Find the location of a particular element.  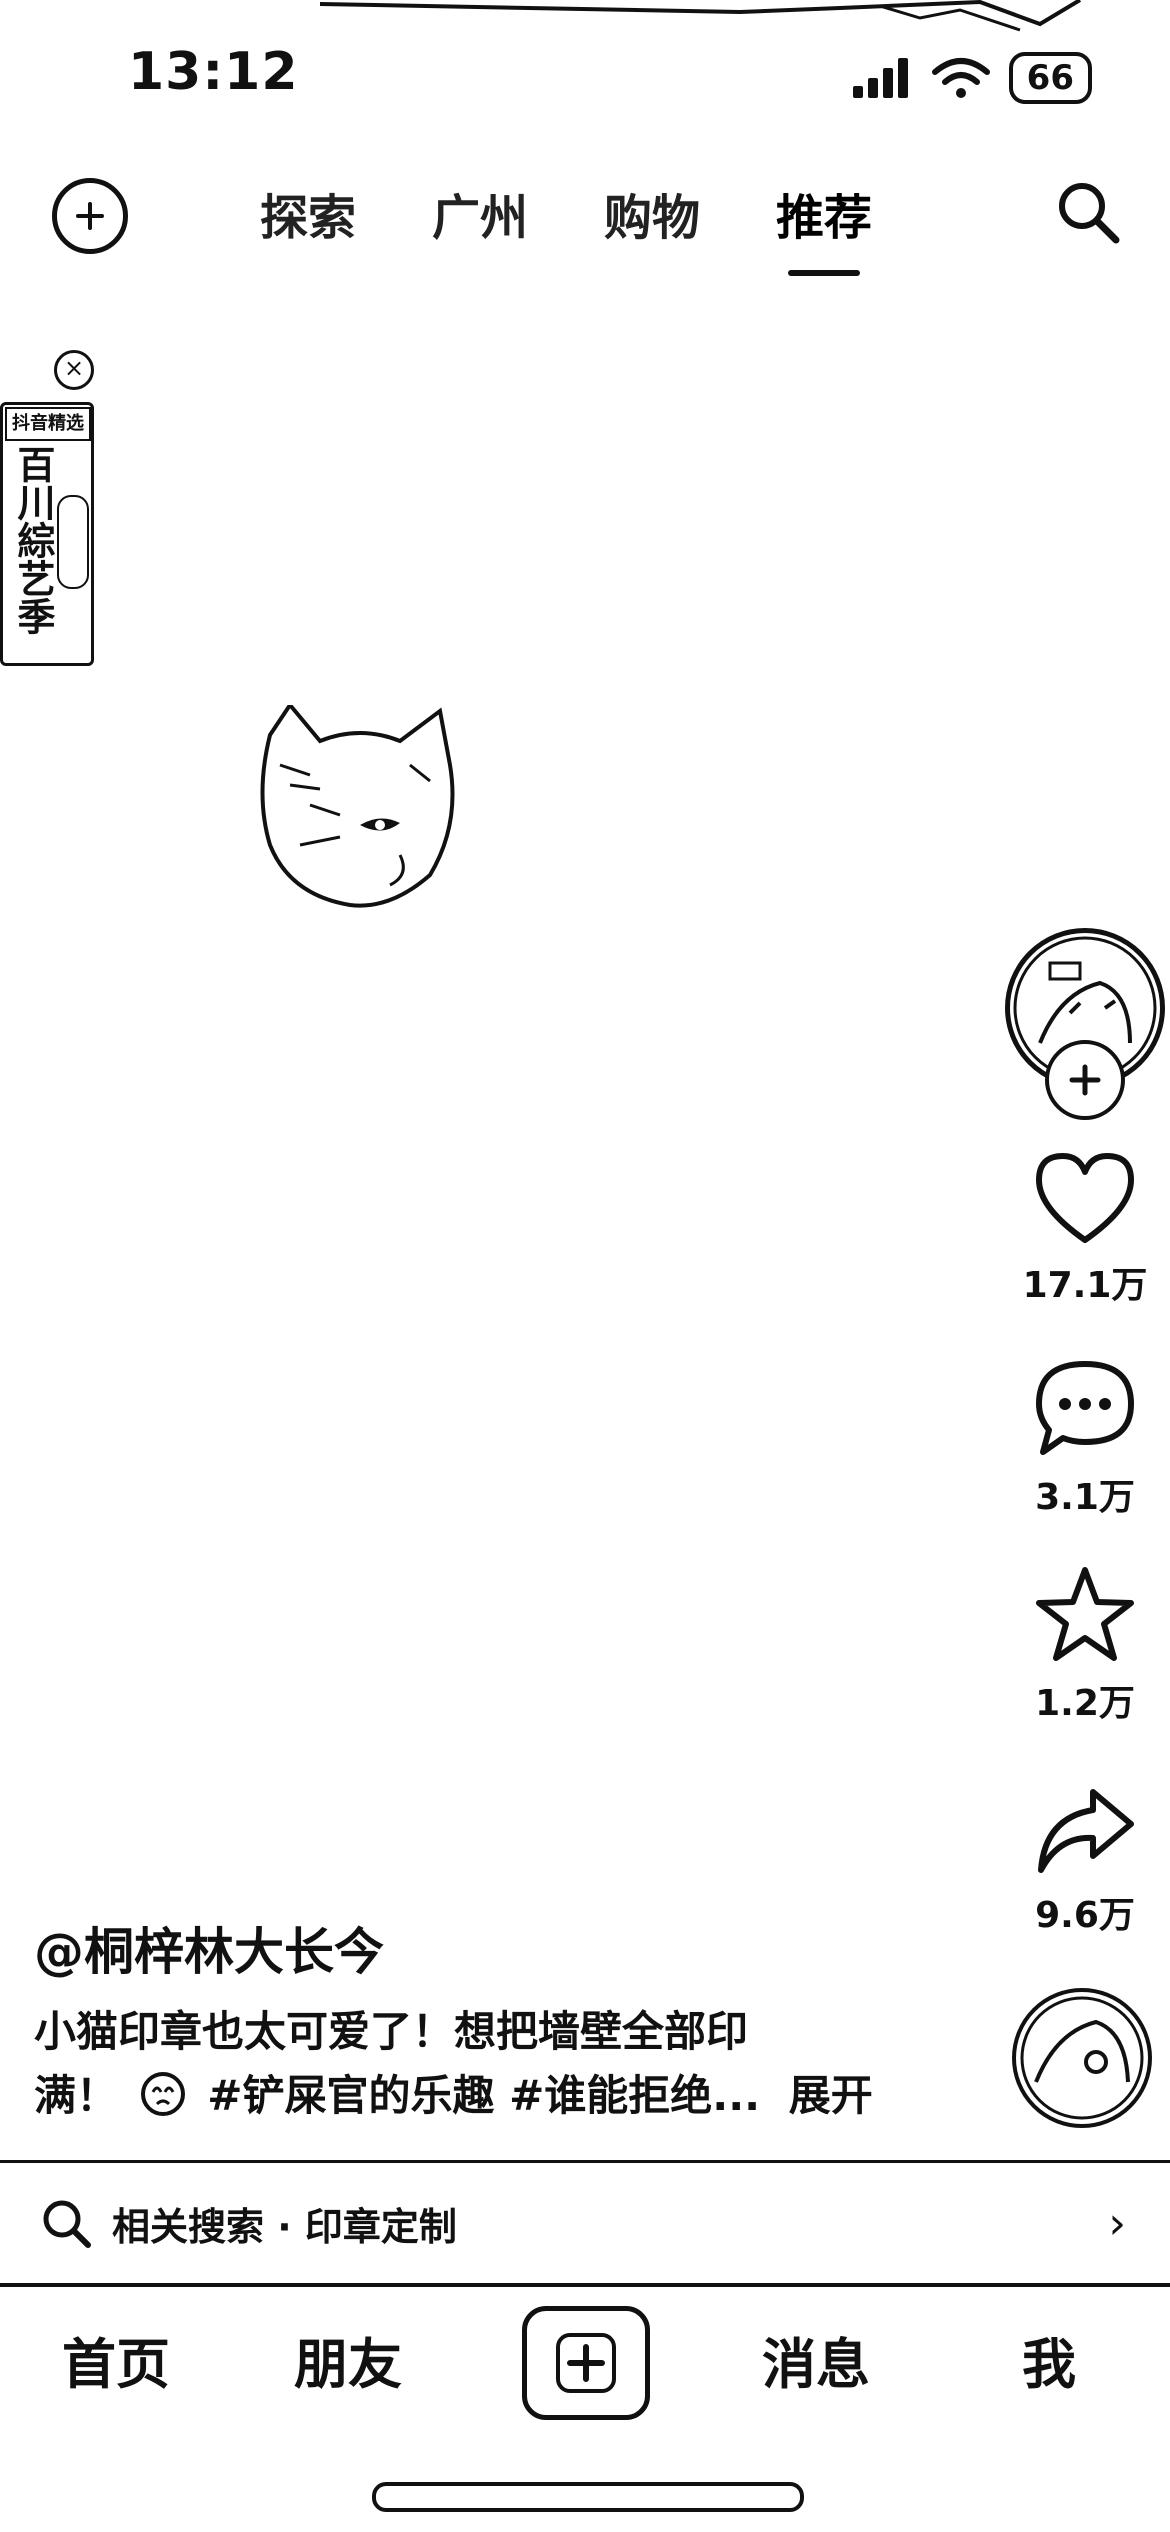

favorite-action: 1.2万 is located at coordinates (1085, 1645).